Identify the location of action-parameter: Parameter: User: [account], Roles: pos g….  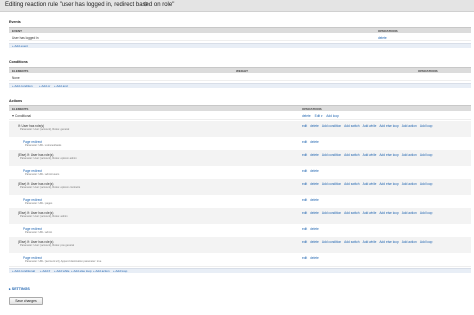
(47, 245).